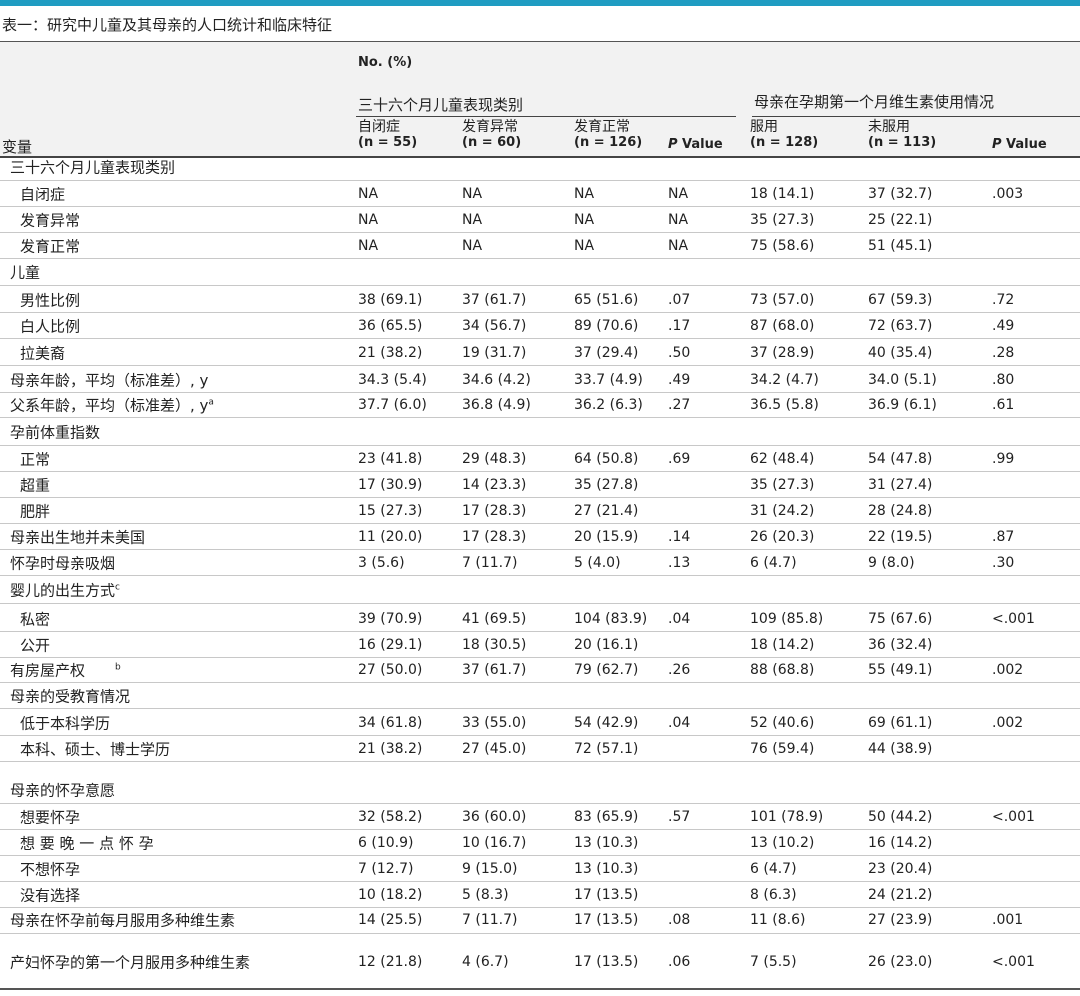  Describe the element at coordinates (900, 300) in the screenshot. I see `table-cell: 67 (59.3)` at that location.